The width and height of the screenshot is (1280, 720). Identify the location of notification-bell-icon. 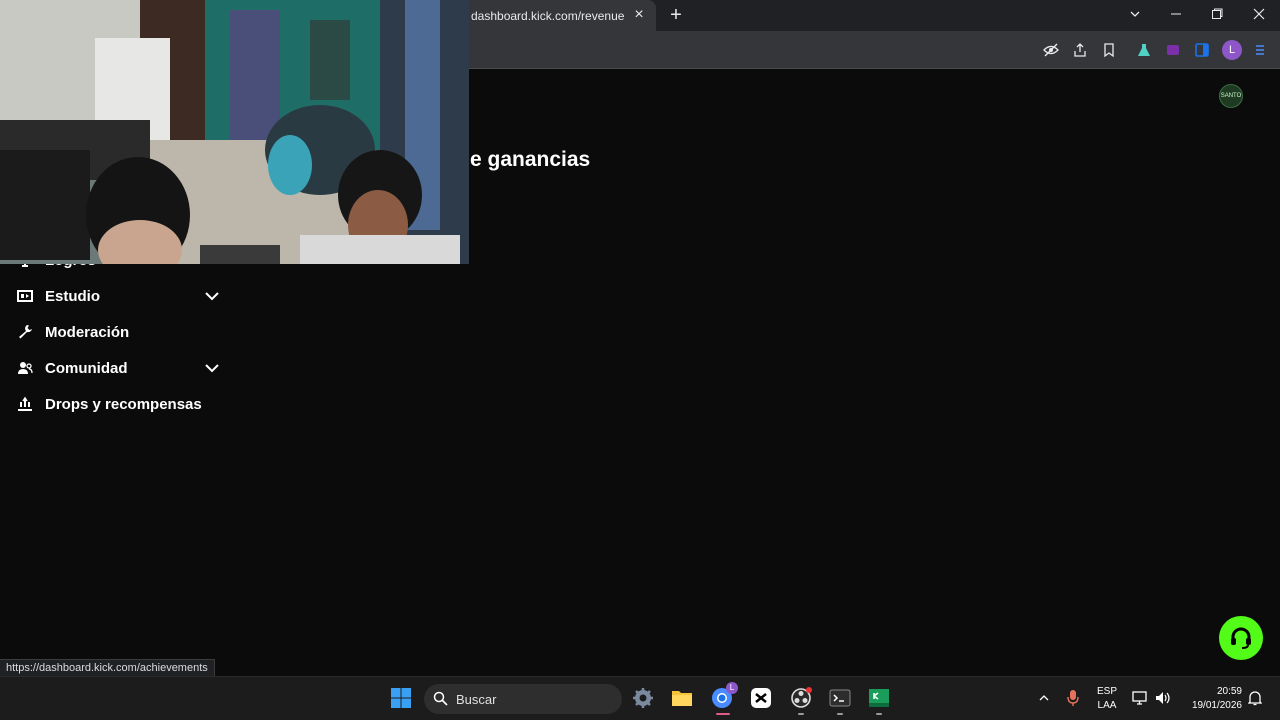
(1255, 698).